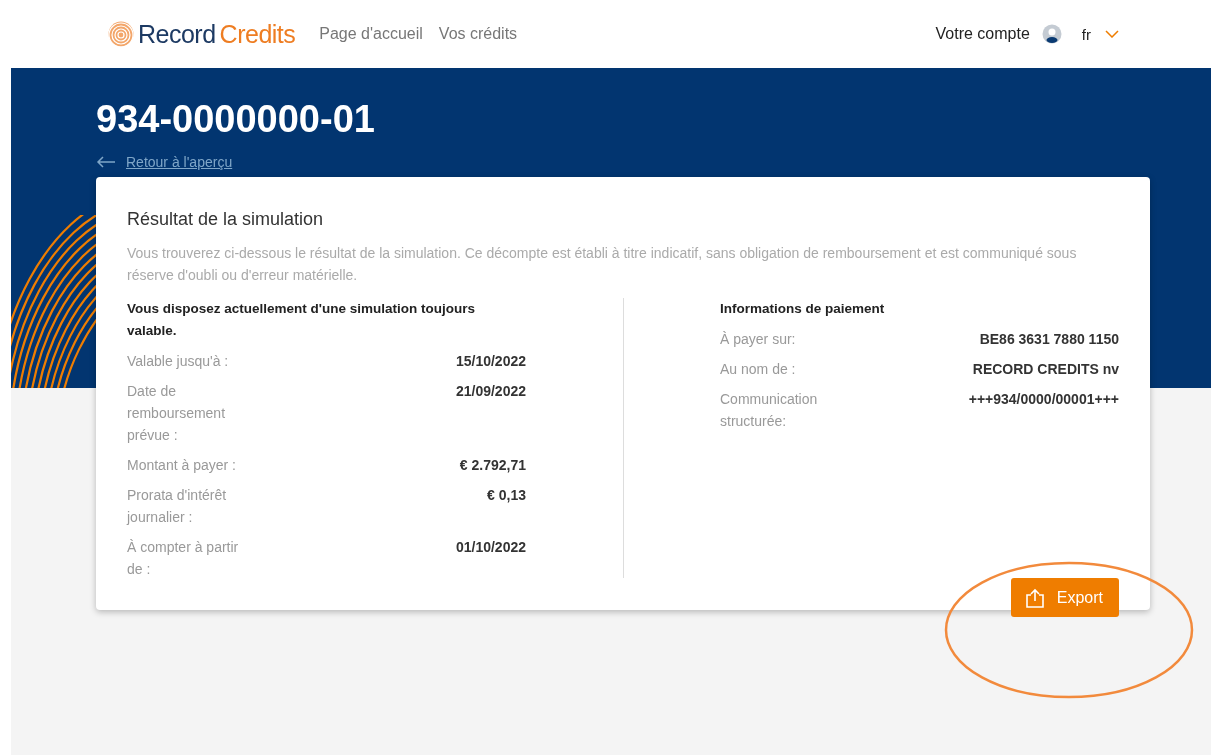 This screenshot has width=1211, height=755. I want to click on field-label: À compter à partir de :, so click(183, 558).